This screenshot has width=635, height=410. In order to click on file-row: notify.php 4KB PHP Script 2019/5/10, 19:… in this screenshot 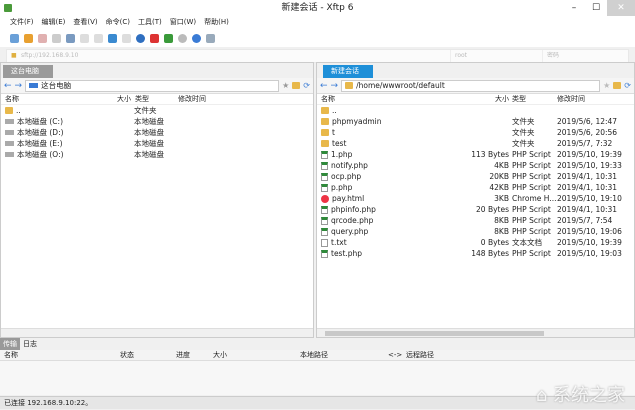, I will do `click(475, 165)`.